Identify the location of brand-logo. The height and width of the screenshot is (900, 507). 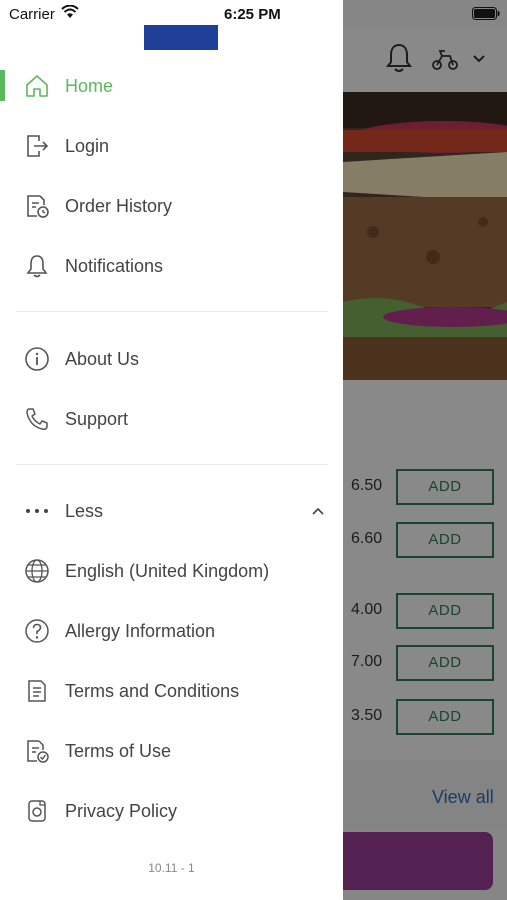
(181, 37).